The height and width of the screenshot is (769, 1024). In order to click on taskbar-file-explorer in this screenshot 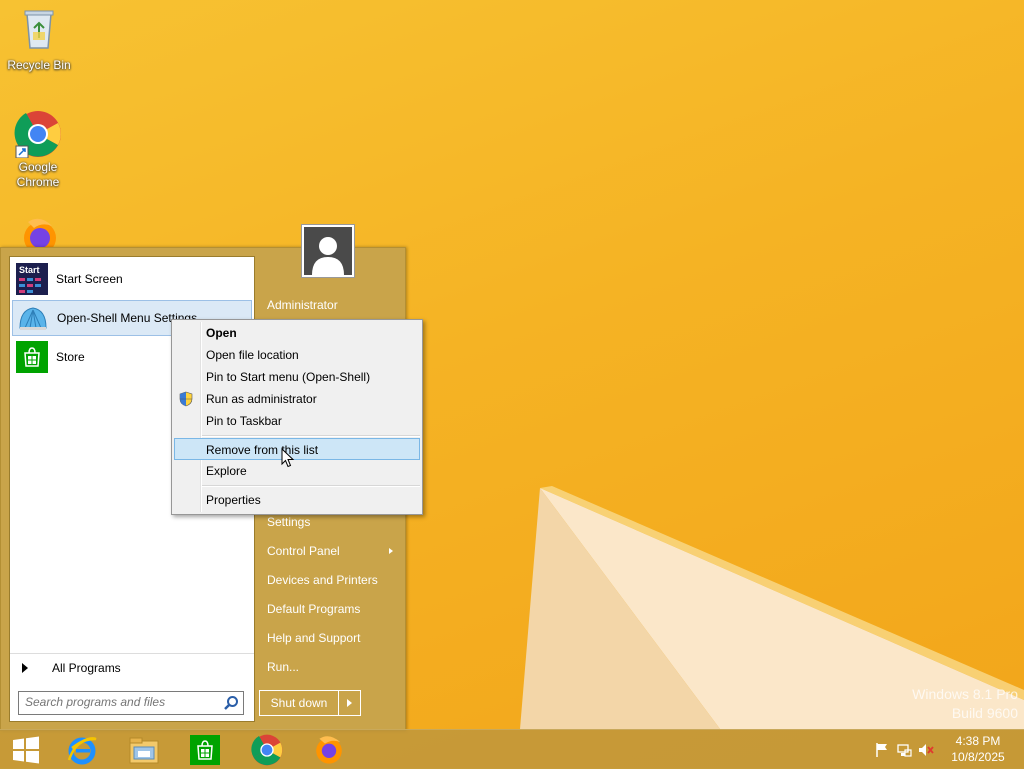, I will do `click(144, 750)`.